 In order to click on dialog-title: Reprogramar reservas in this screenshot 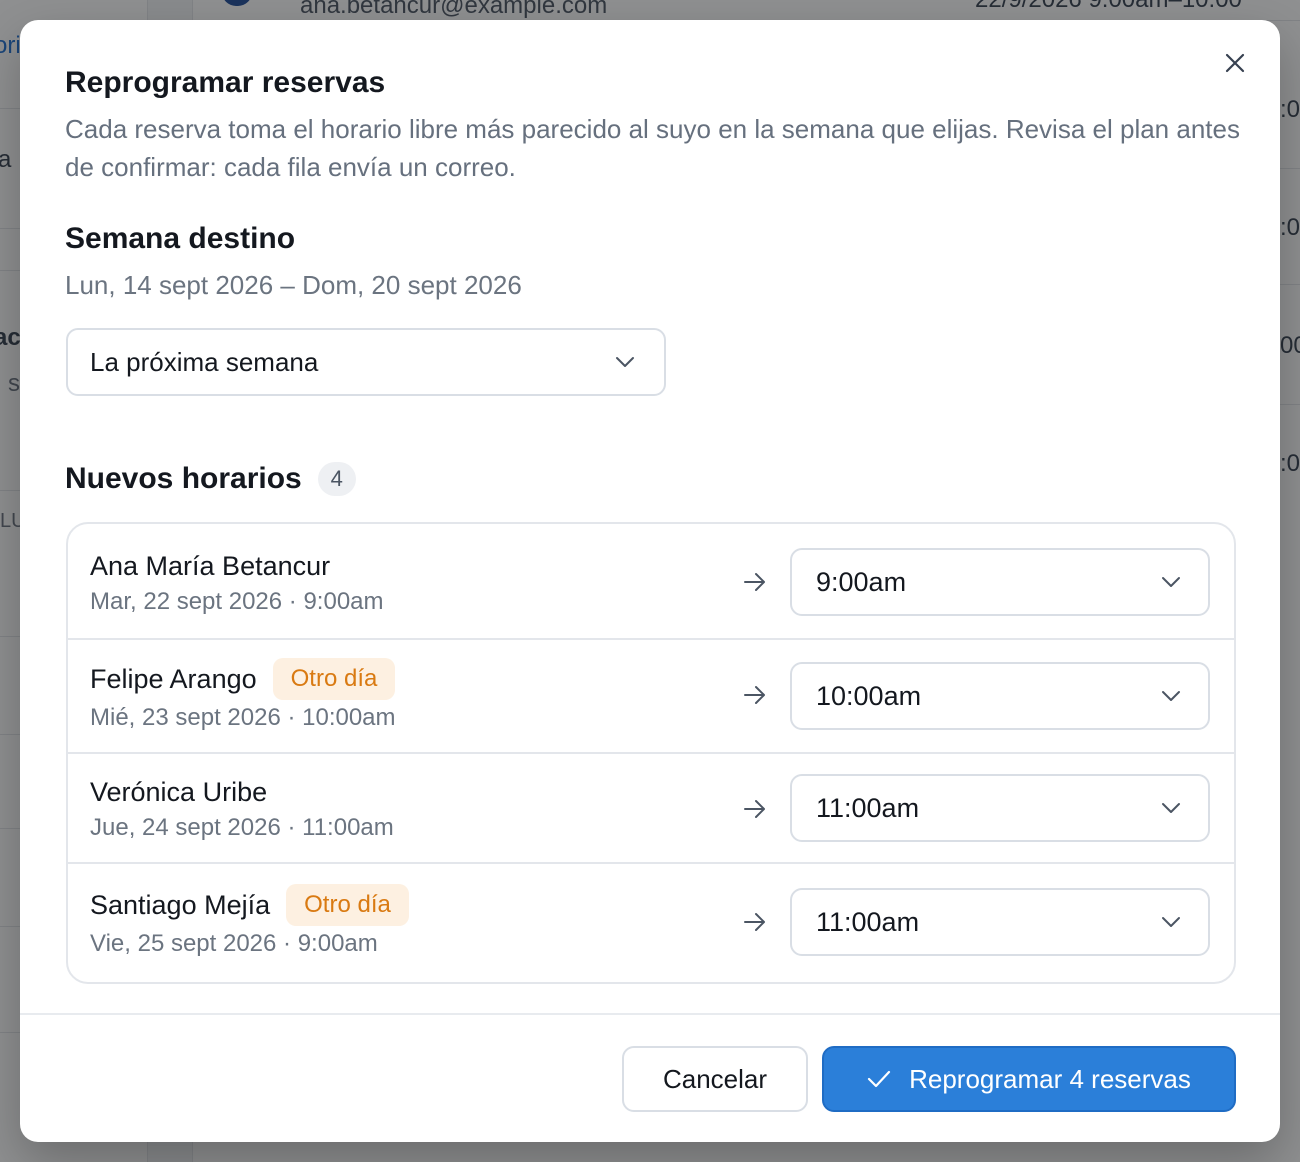, I will do `click(225, 82)`.